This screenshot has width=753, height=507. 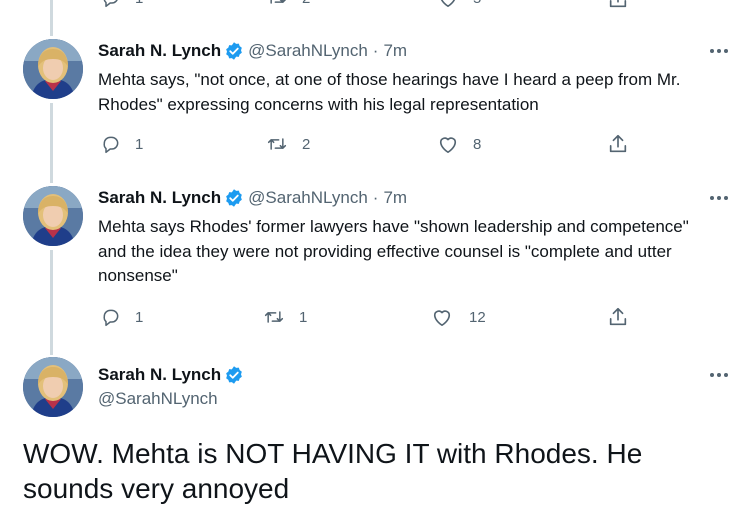 I want to click on tweet-header: Sarah N. Lynch, so click(x=173, y=375).